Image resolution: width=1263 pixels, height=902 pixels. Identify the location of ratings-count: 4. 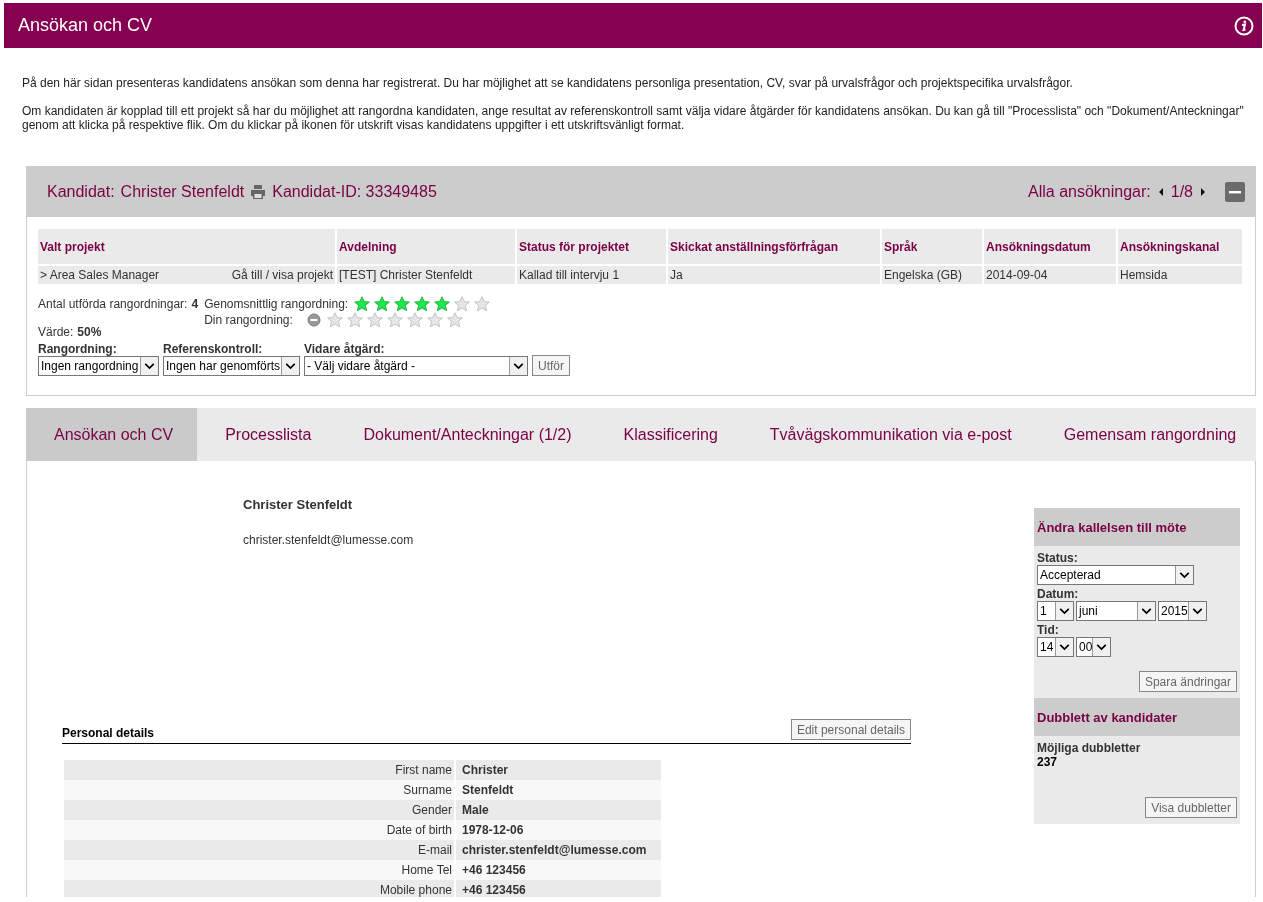
(195, 304).